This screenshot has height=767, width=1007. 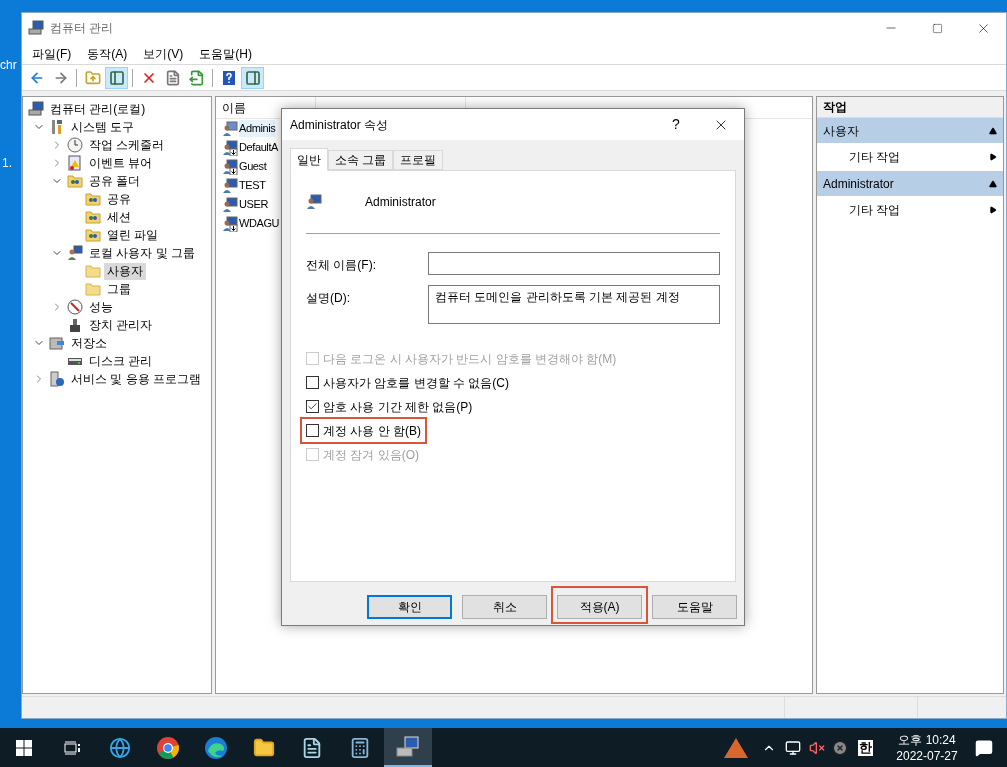 I want to click on properties-icon, so click(x=172, y=77).